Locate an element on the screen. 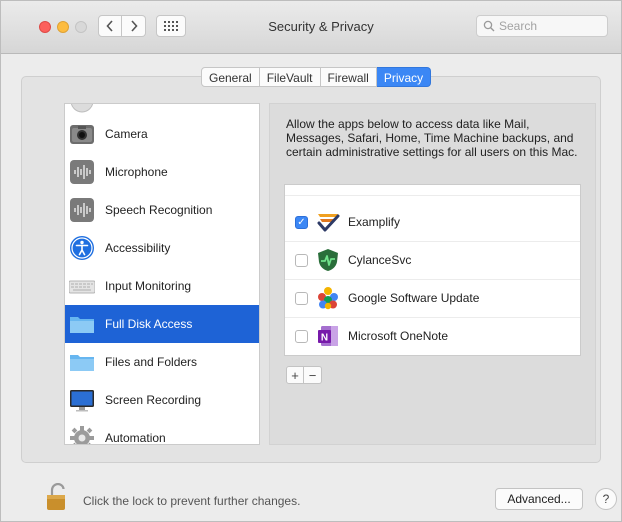 The height and width of the screenshot is (522, 622). svg-text: N is located at coordinates (324, 338).